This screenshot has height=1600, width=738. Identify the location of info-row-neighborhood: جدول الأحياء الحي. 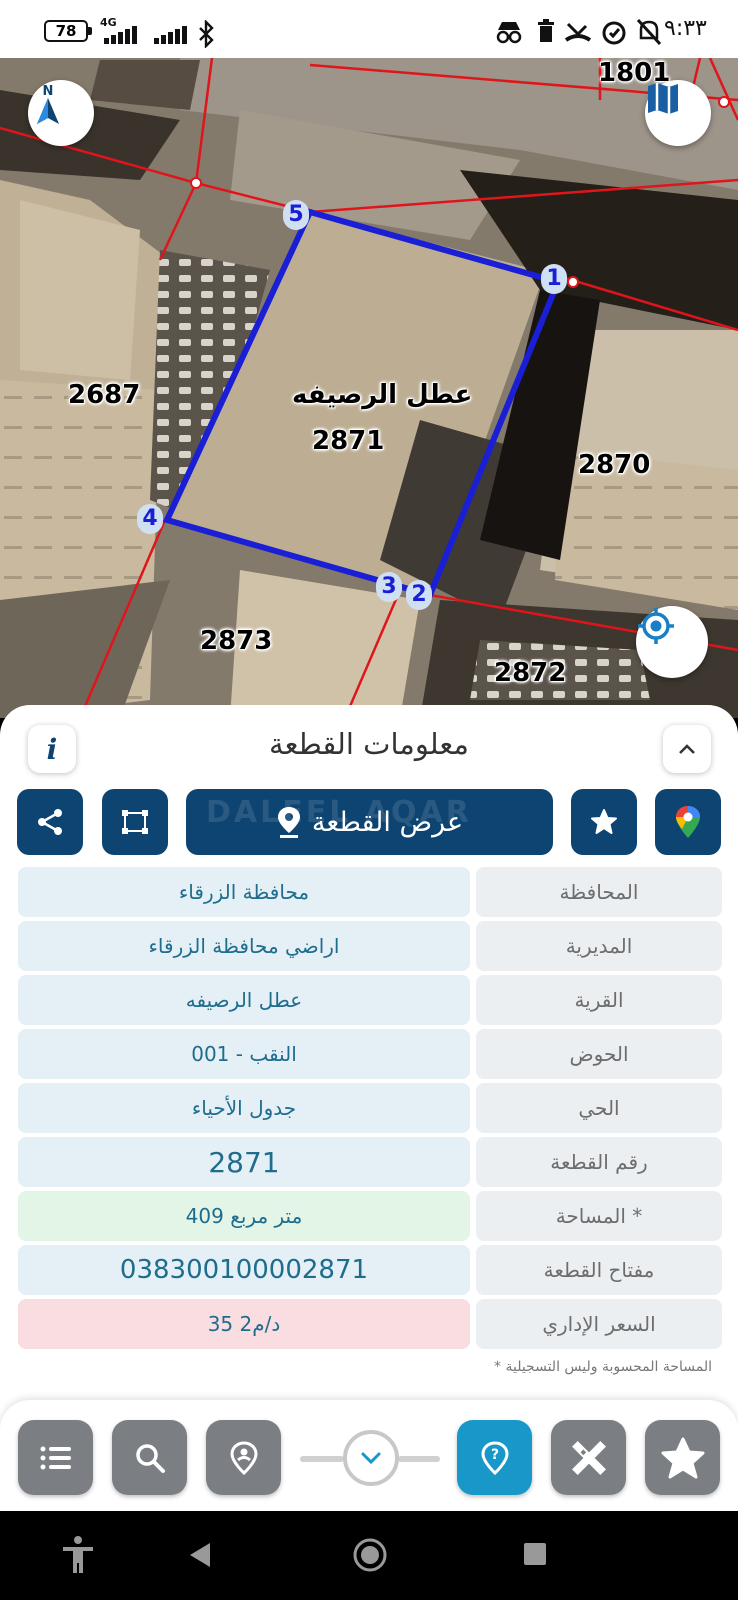
(370, 1108).